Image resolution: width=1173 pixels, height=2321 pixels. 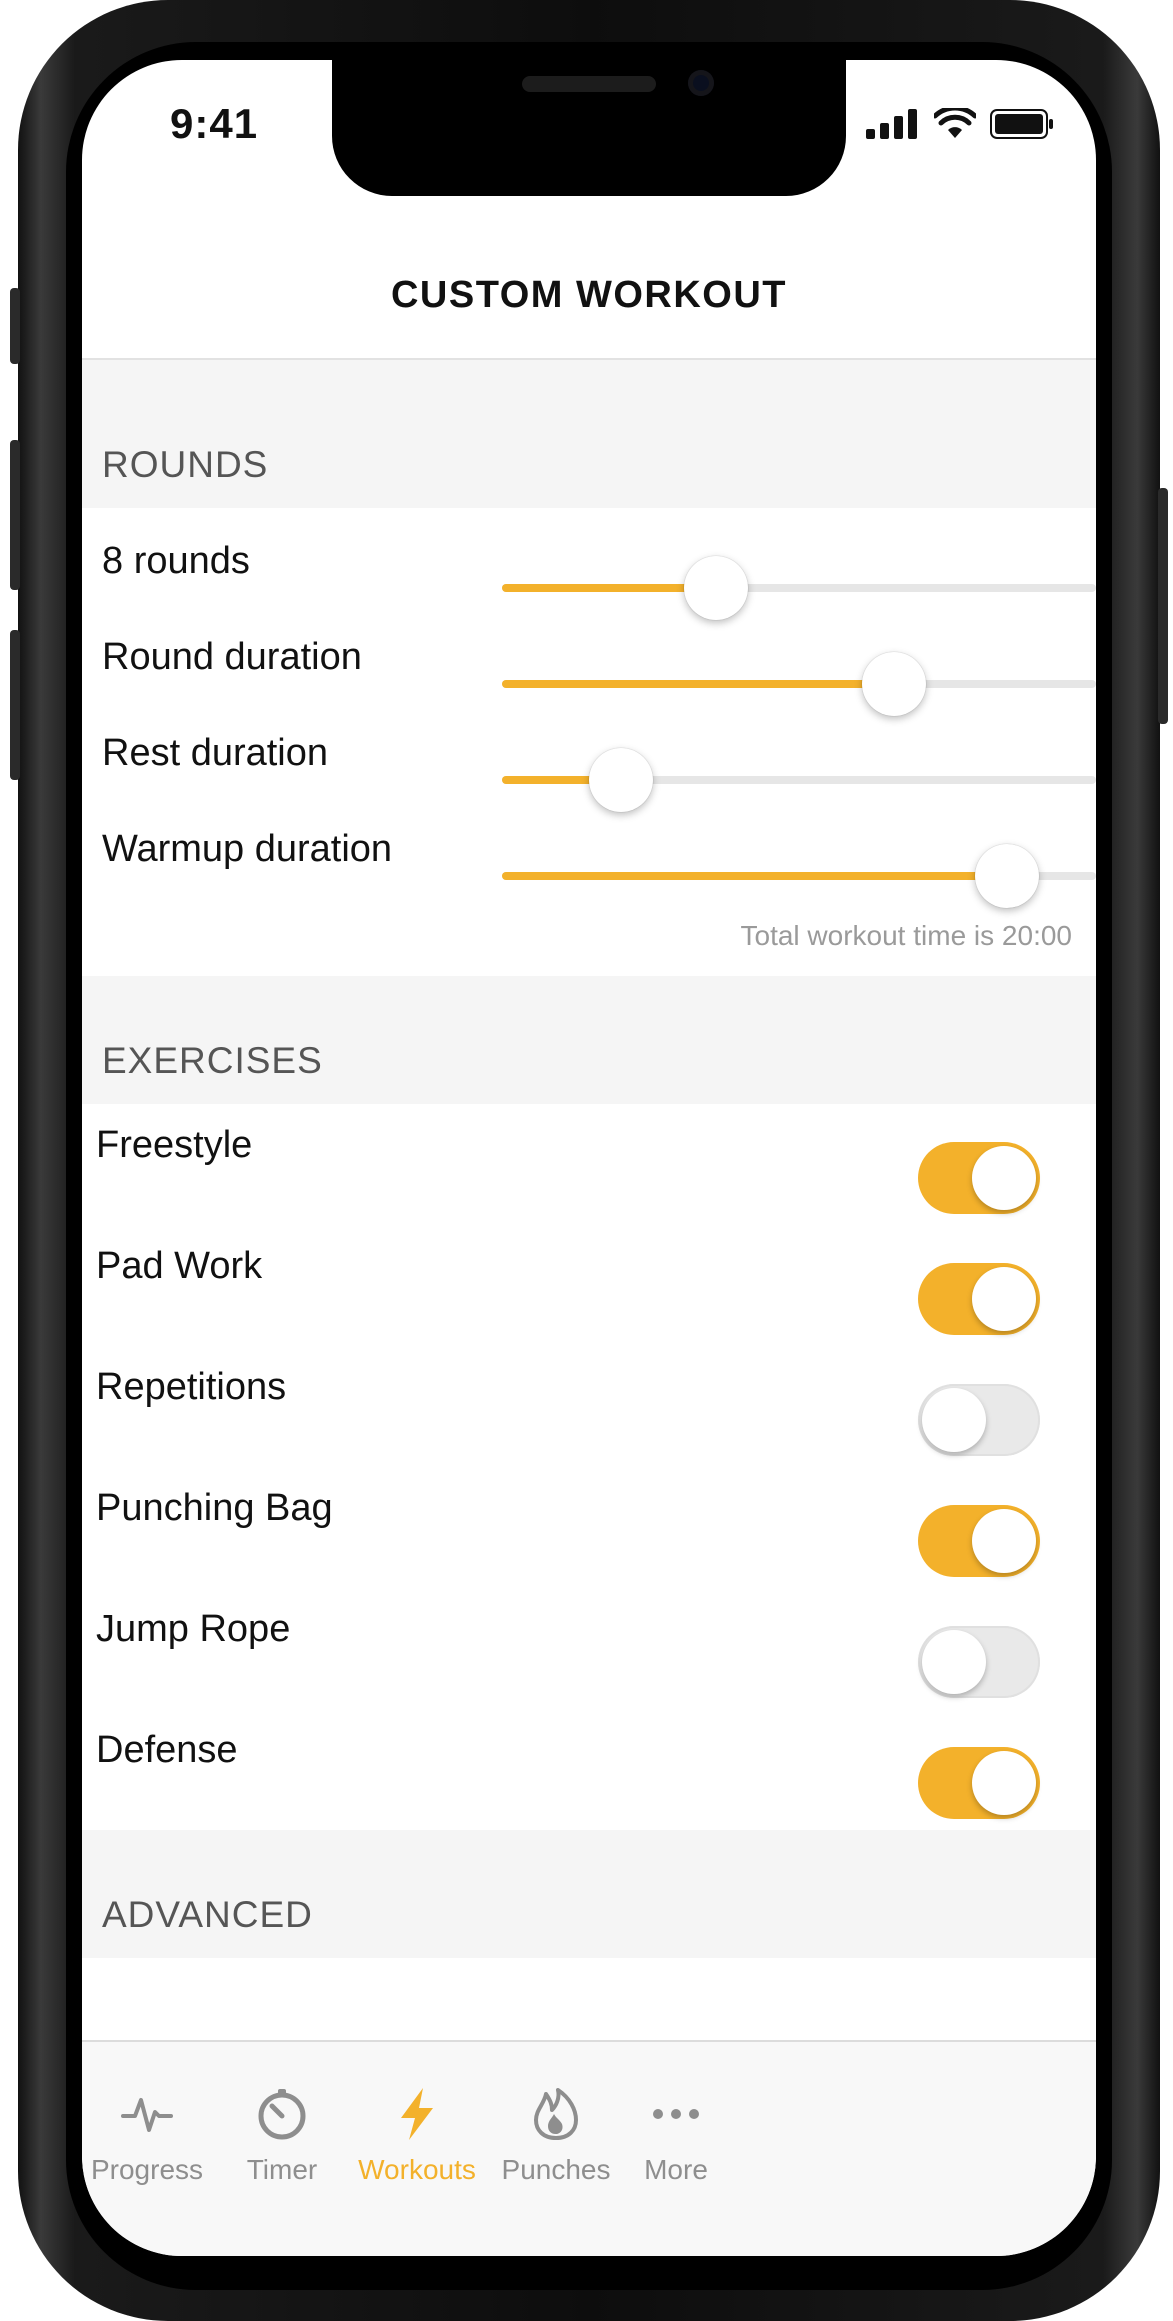 What do you see at coordinates (15, 515) in the screenshot?
I see `volume-up-button` at bounding box center [15, 515].